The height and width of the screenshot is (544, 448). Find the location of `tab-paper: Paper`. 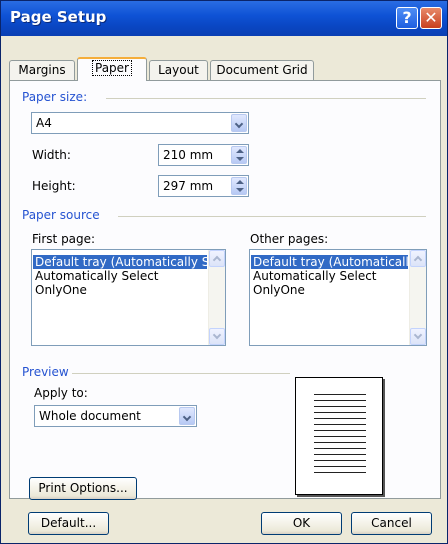

tab-paper: Paper is located at coordinates (112, 69).